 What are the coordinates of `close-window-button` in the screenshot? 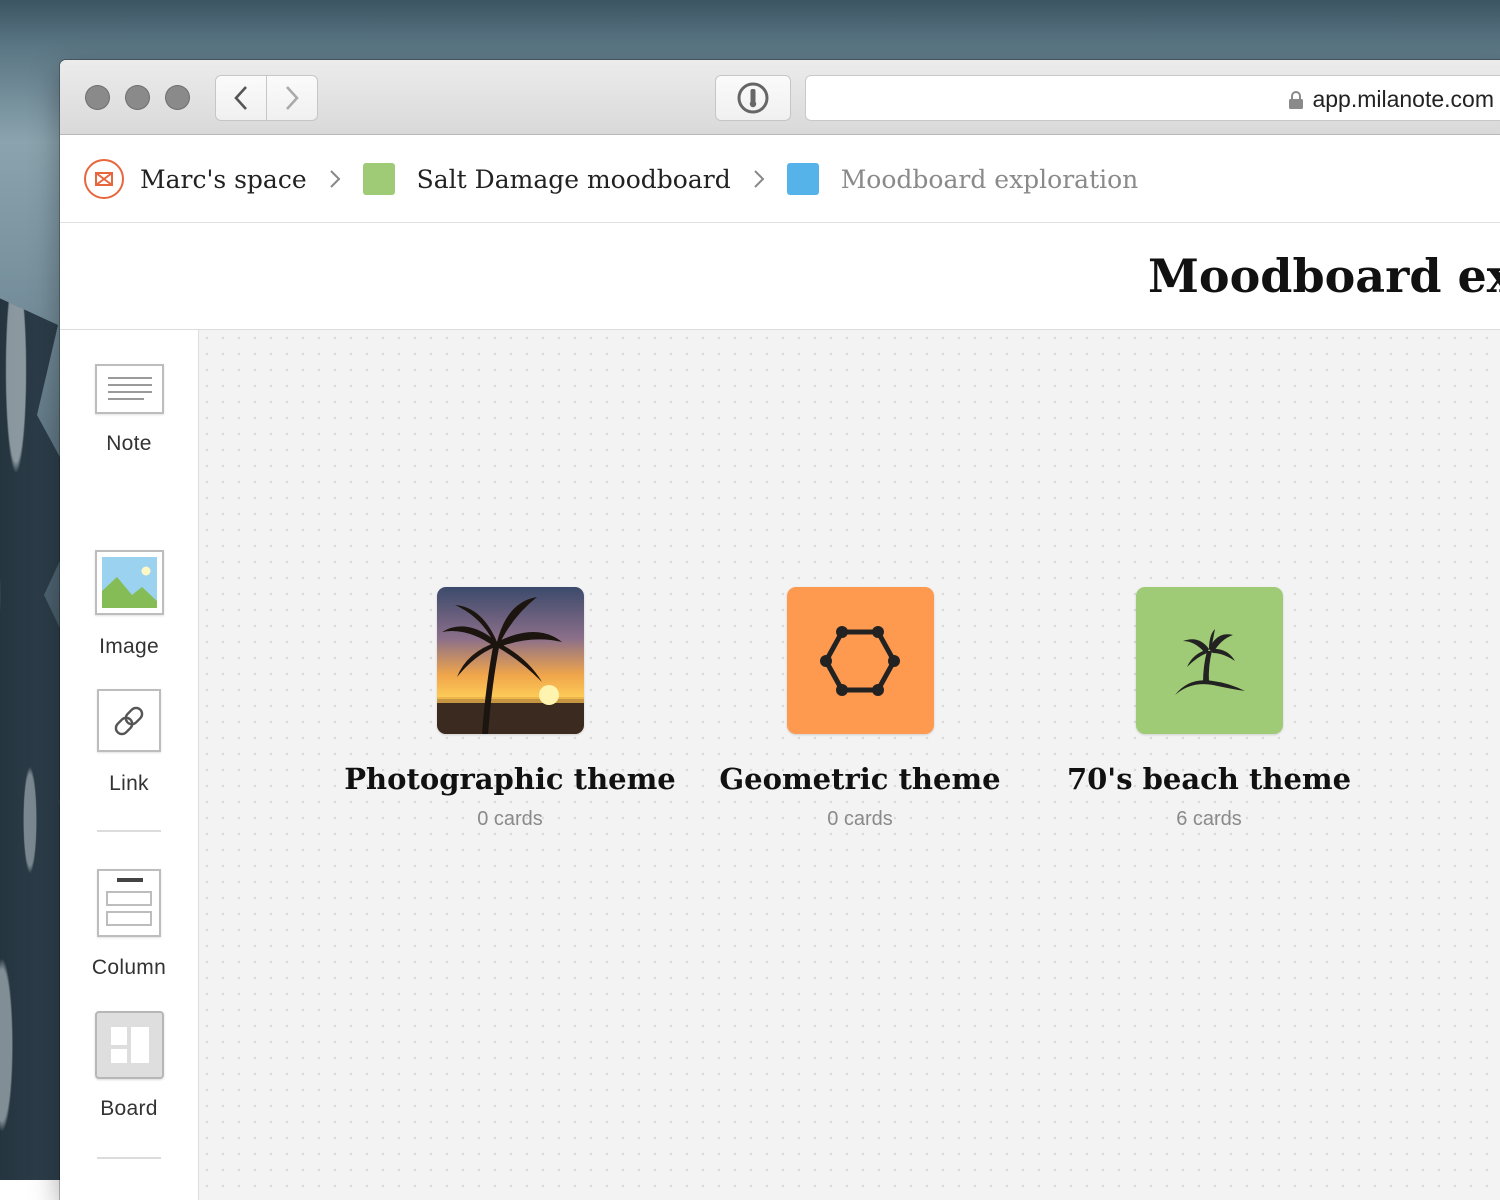 It's located at (97, 97).